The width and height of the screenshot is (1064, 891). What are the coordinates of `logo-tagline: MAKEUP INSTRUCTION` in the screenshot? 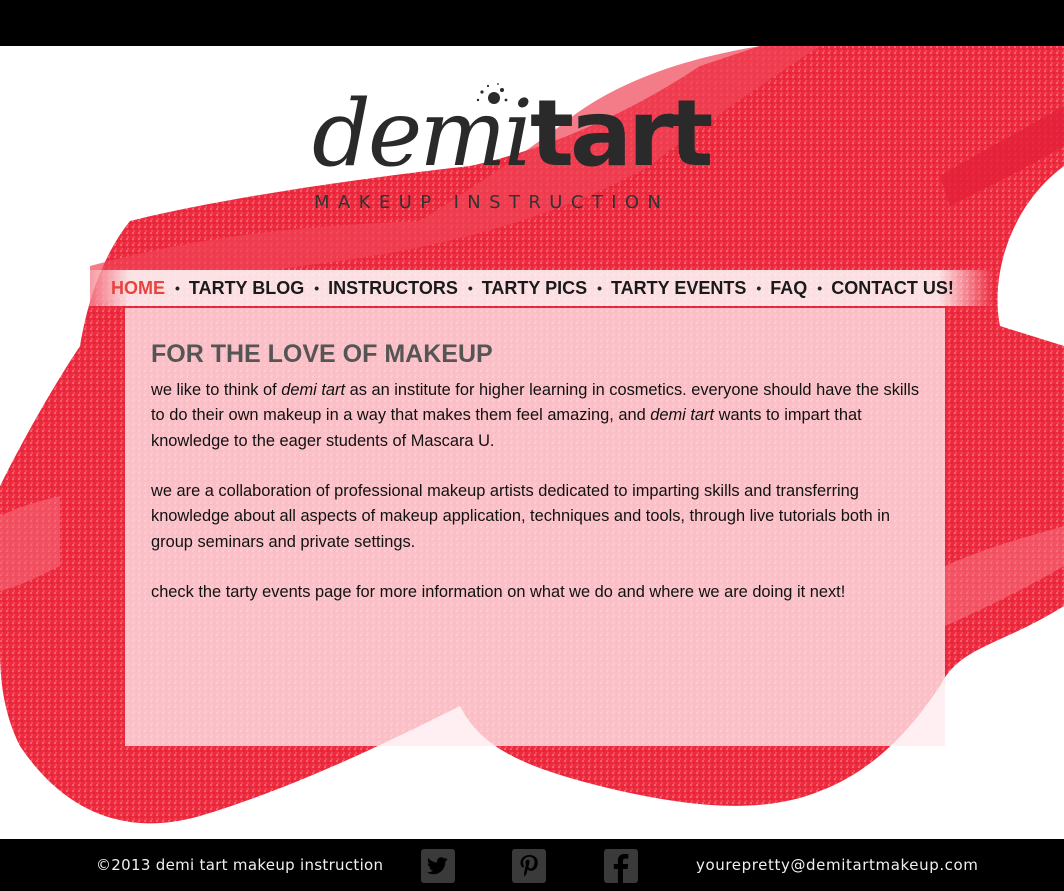 It's located at (492, 202).